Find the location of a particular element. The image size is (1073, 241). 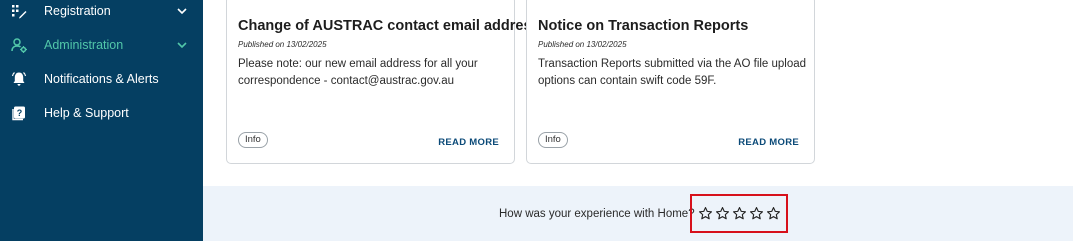

sidebar-item-label: Help & Support is located at coordinates (86, 113).